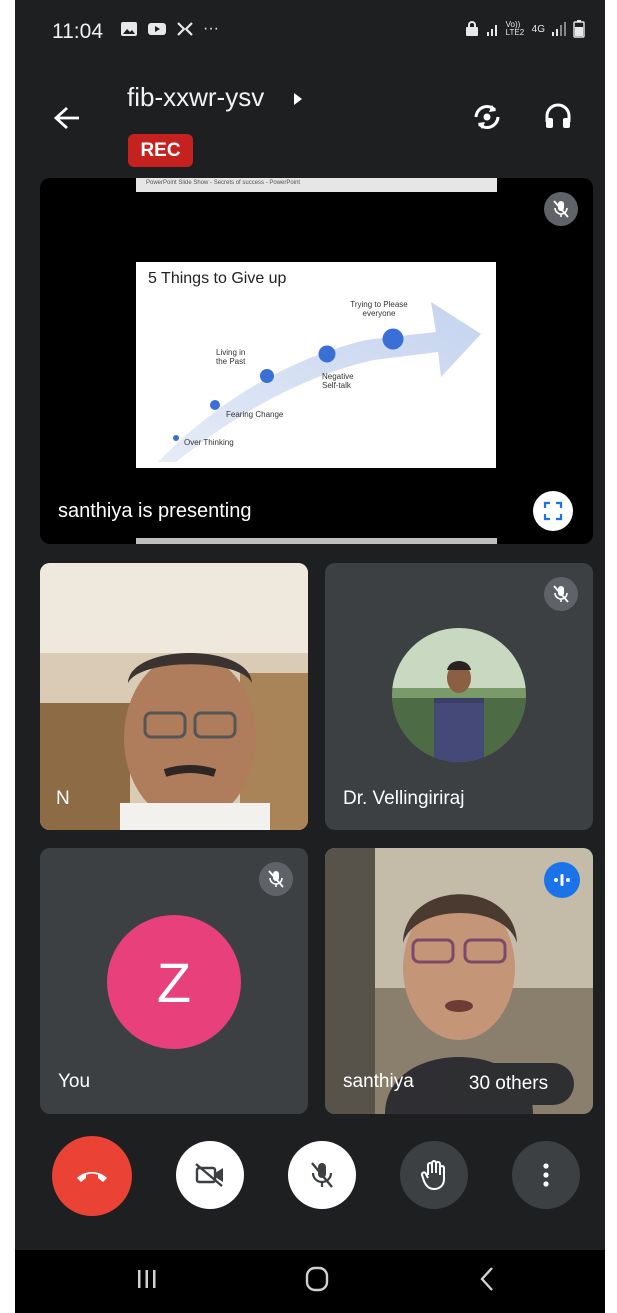 The height and width of the screenshot is (1313, 617). I want to click on participant-name-santhiya: santhiya, so click(378, 1081).